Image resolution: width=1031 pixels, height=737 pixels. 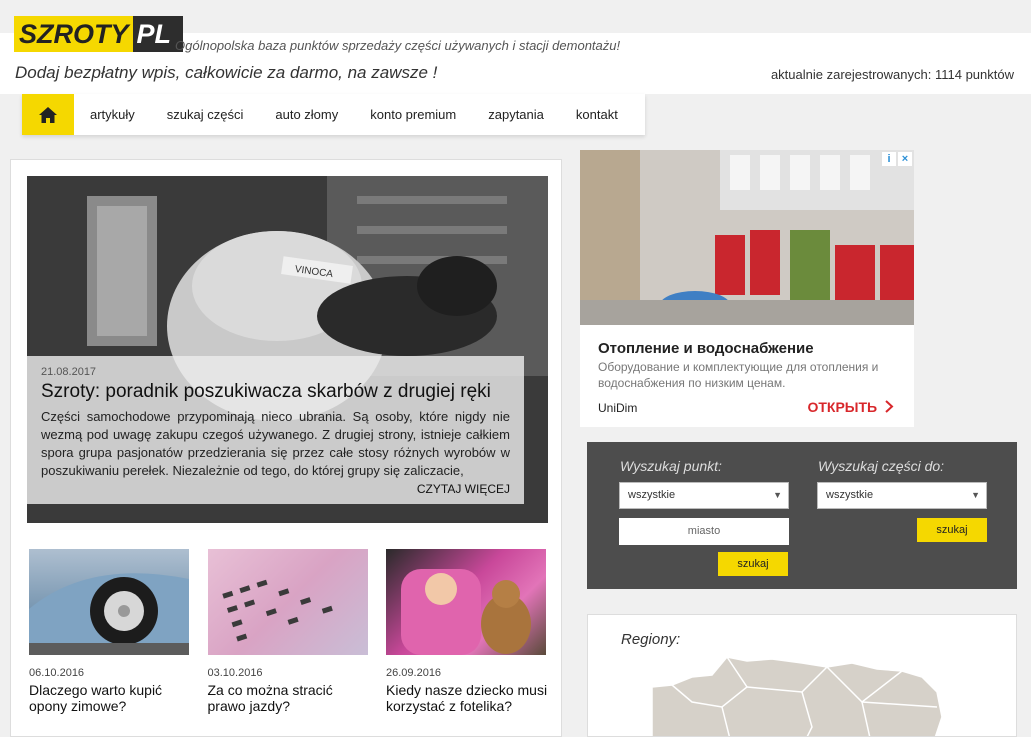 I want to click on nav-item-zapytania: zapytania, so click(x=516, y=114).